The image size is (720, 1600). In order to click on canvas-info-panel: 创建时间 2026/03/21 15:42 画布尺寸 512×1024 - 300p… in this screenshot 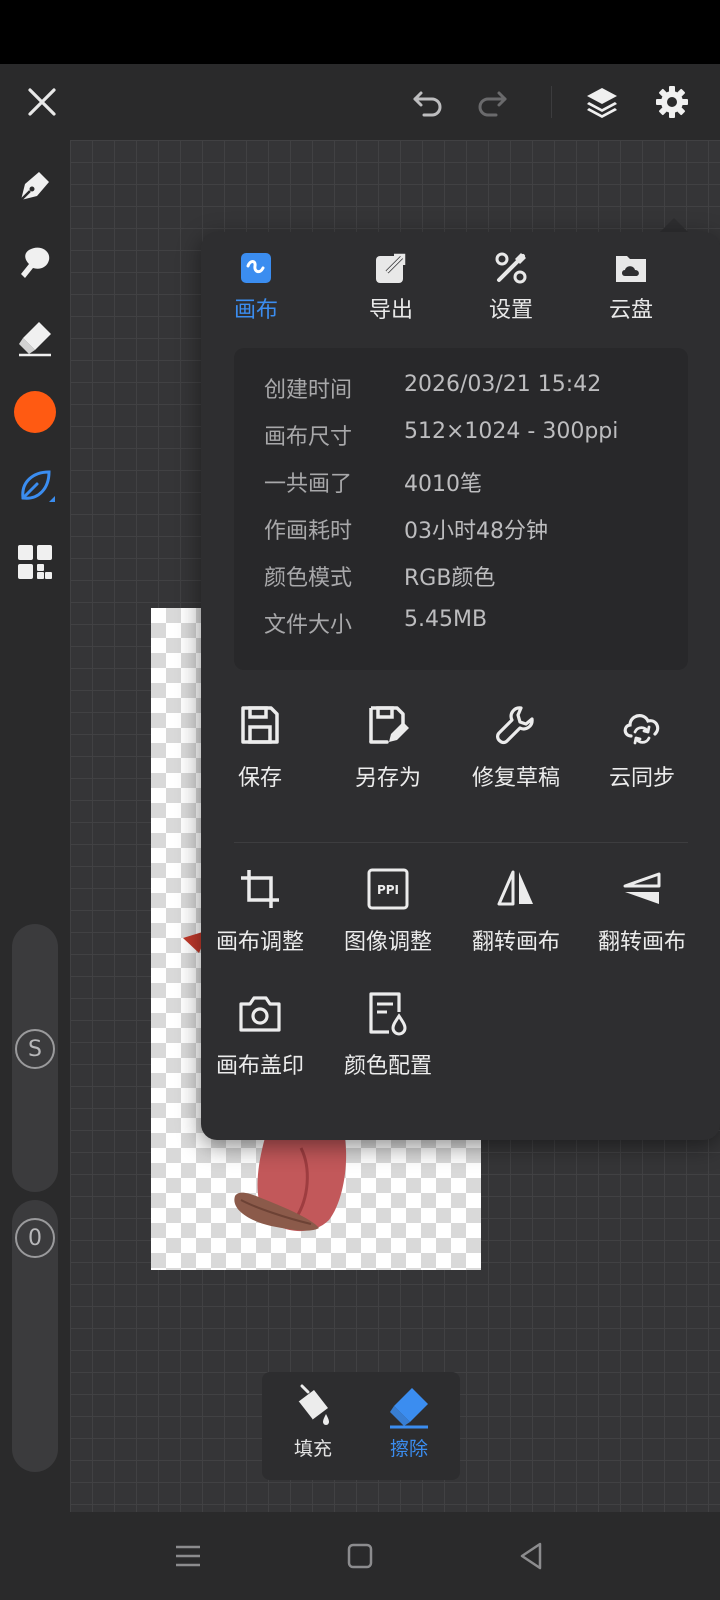, I will do `click(461, 509)`.